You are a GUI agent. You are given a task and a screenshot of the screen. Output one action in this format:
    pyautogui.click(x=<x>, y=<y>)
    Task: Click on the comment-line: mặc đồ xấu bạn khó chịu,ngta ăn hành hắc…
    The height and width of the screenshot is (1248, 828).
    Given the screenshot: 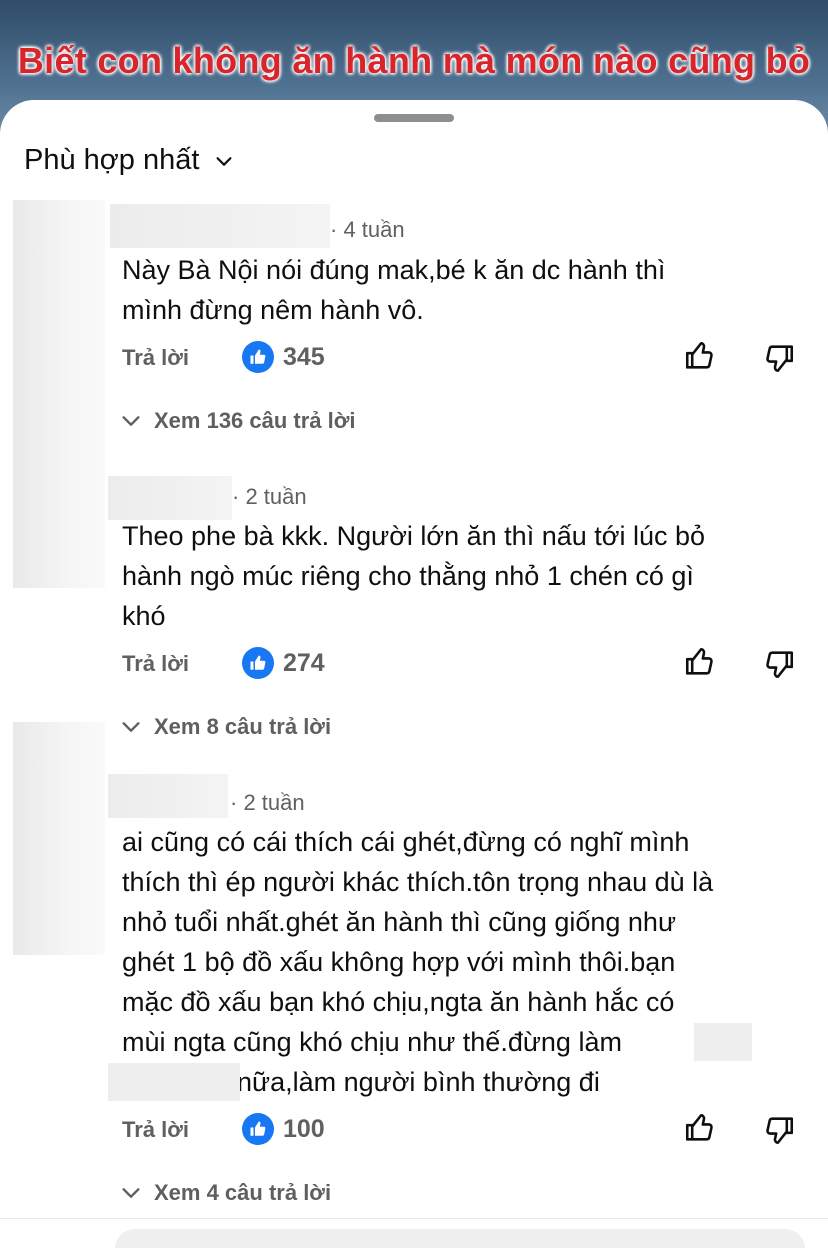 What is the action you would take?
    pyautogui.click(x=398, y=1002)
    